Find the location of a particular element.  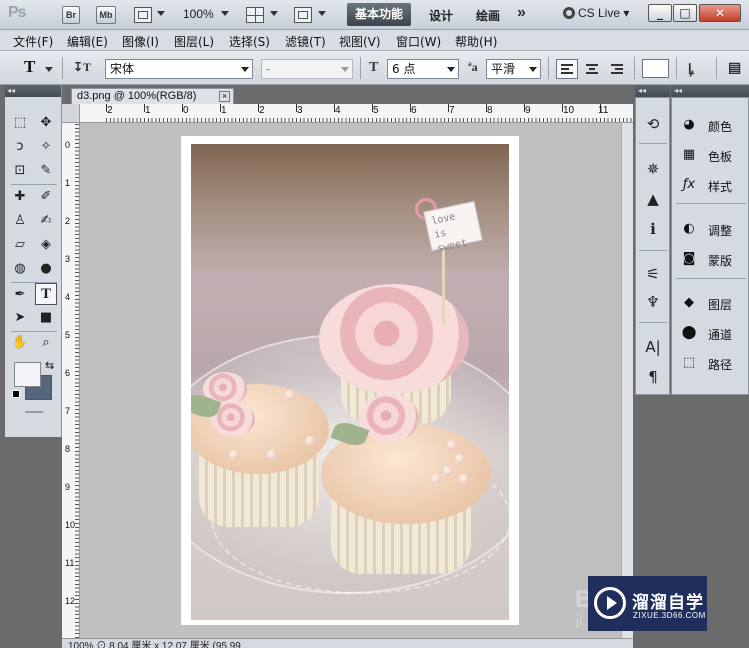

align-right-button is located at coordinates (617, 69).